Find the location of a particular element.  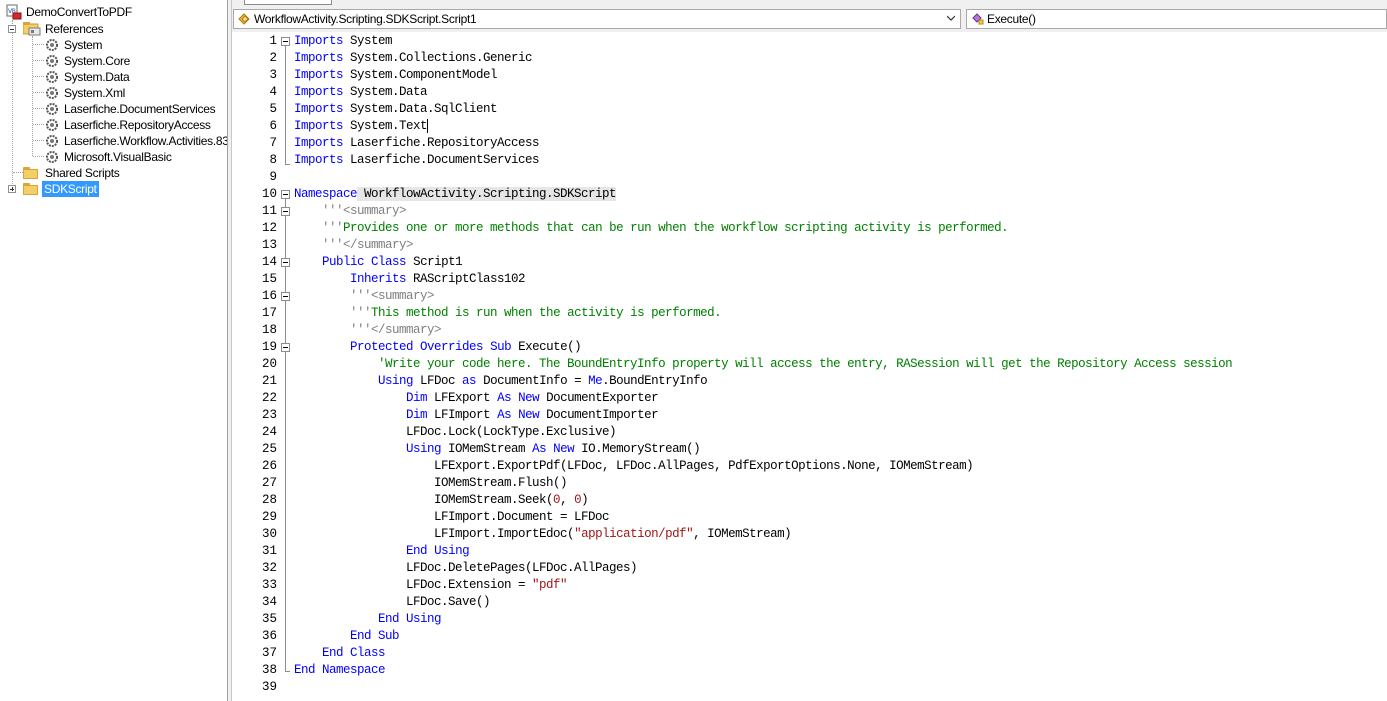

code-line: Inherits RAScriptClass102 is located at coordinates (410, 279).